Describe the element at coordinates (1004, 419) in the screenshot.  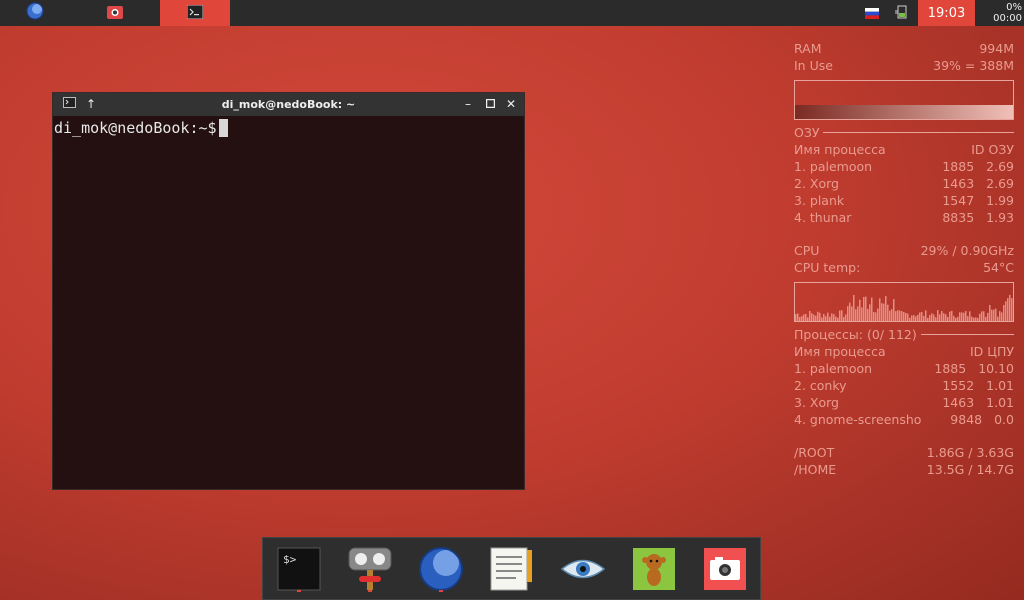
I see `proc-val: 0.0` at that location.